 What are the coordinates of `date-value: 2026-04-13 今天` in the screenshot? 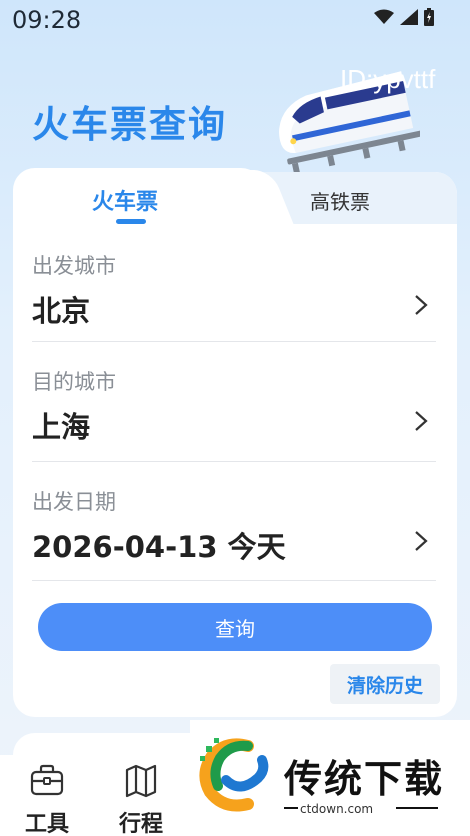 It's located at (159, 547).